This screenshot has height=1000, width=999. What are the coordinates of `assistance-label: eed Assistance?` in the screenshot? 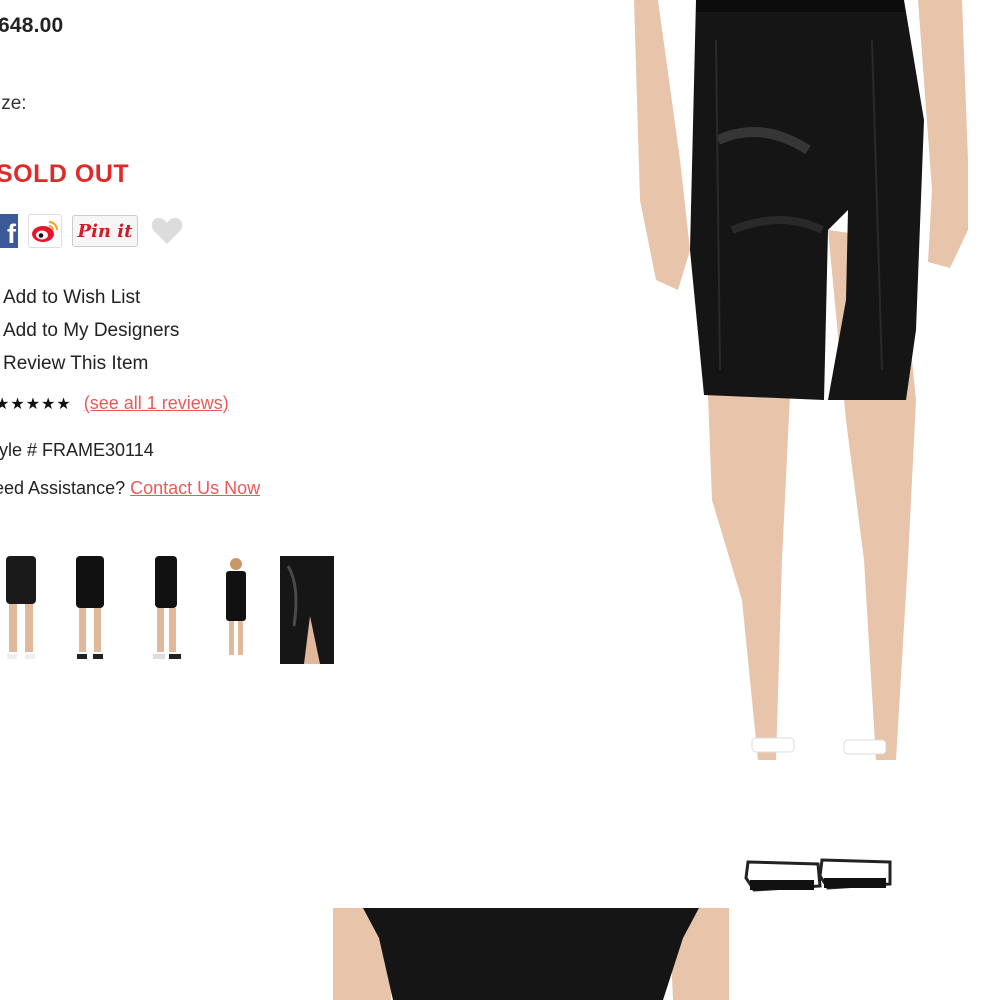 It's located at (65, 488).